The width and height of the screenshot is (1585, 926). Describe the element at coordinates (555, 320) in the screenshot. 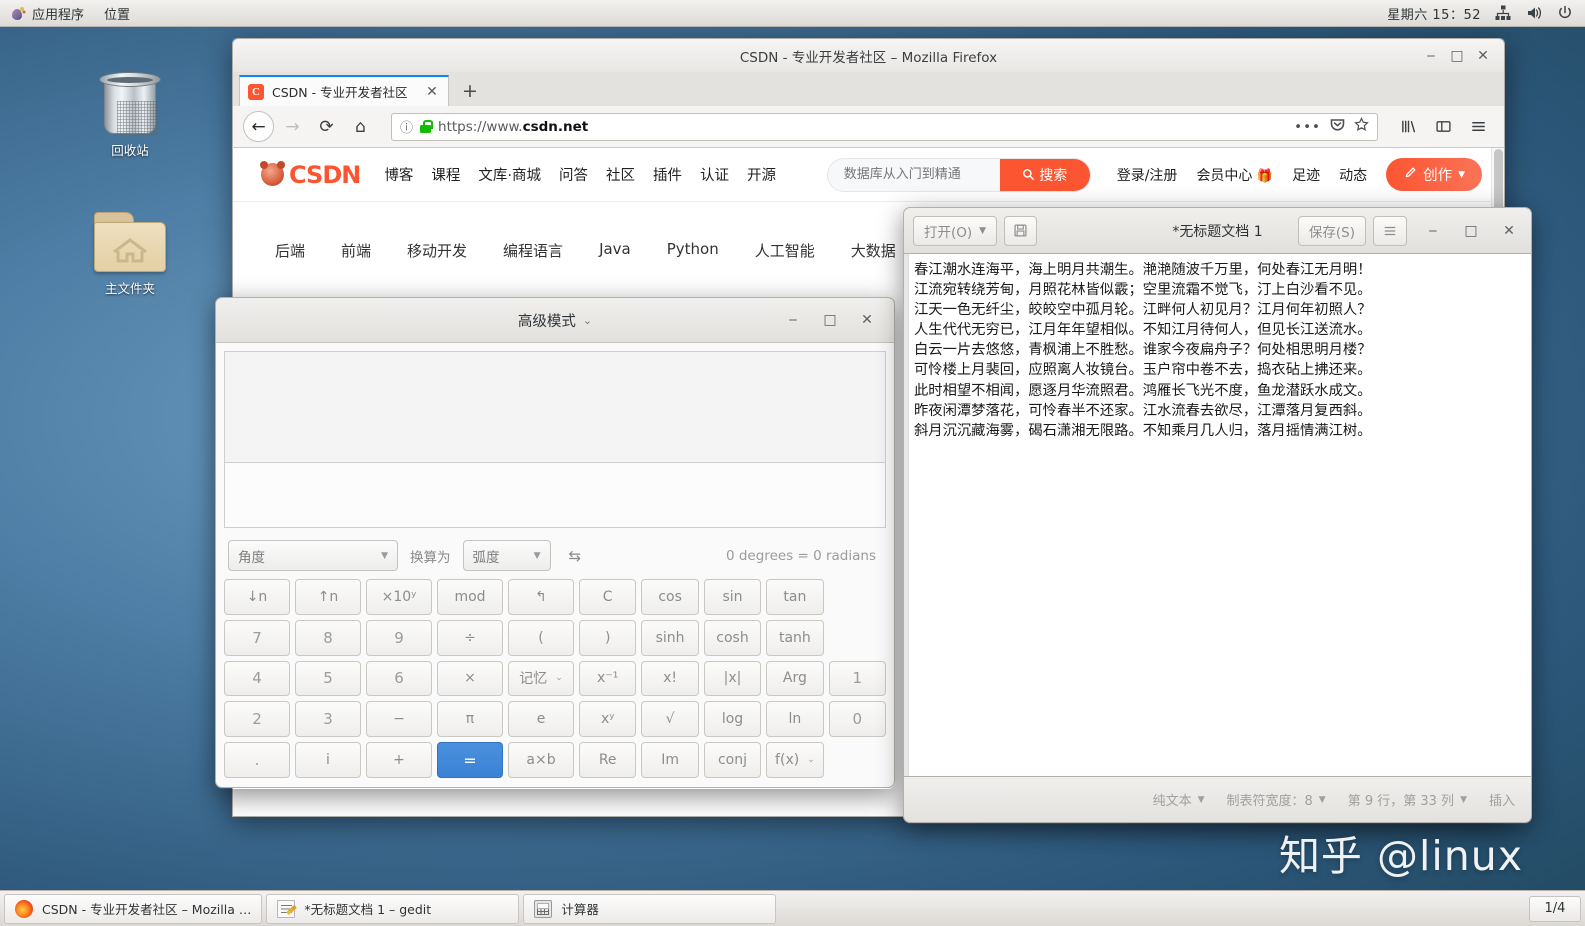

I see `calculator-titlebar: 高级模式 ⌄ ‒ □ ✕` at that location.